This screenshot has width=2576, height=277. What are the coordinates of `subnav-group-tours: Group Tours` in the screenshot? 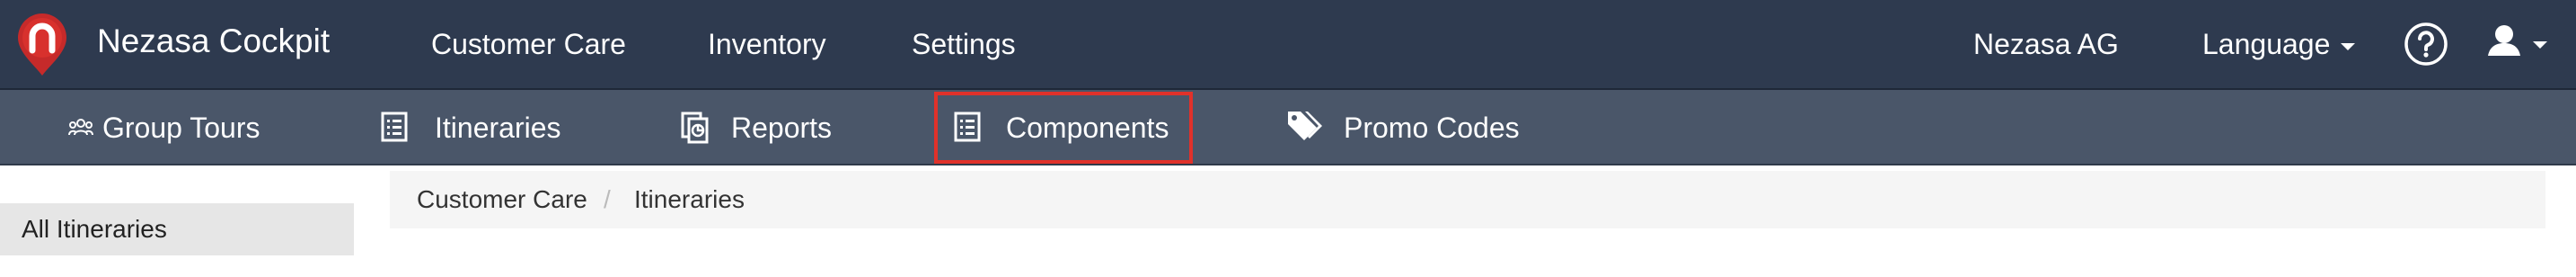 It's located at (176, 127).